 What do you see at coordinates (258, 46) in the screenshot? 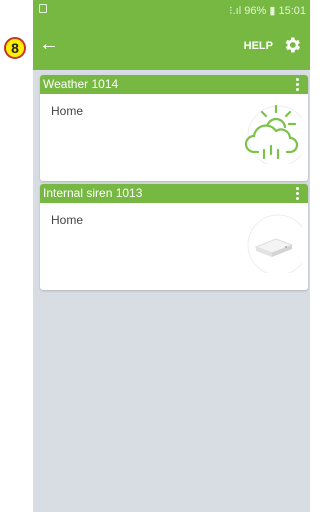
I see `help-button: HELP` at bounding box center [258, 46].